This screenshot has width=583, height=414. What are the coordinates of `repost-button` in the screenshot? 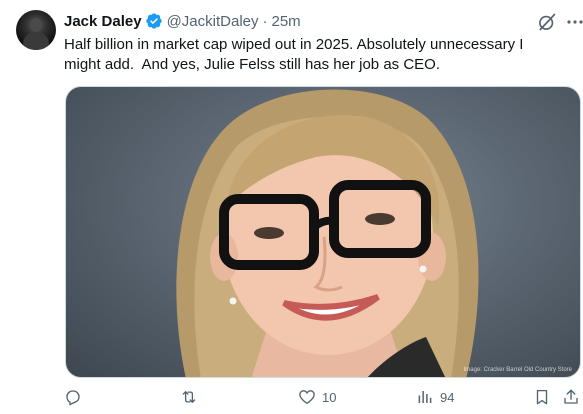 It's located at (192, 397).